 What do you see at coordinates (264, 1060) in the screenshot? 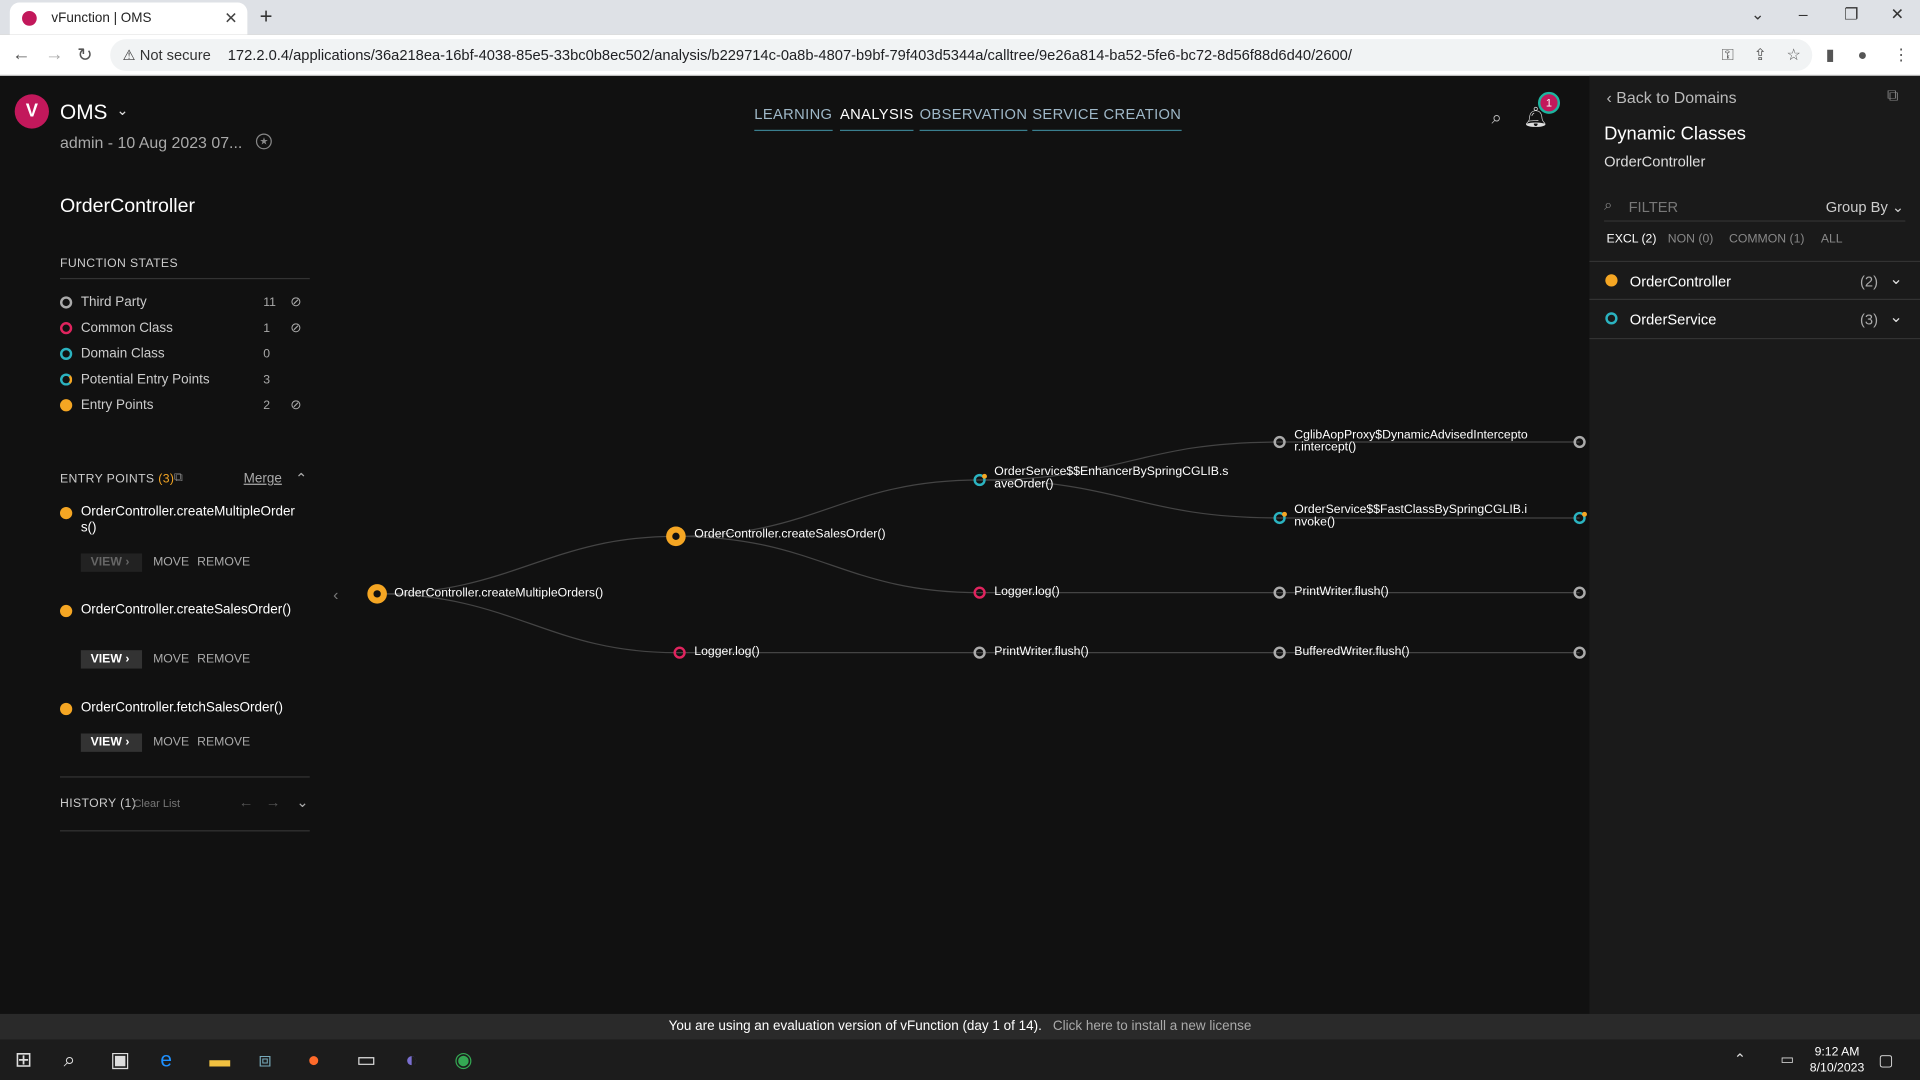
I see `network-app-icon: ⧈` at bounding box center [264, 1060].